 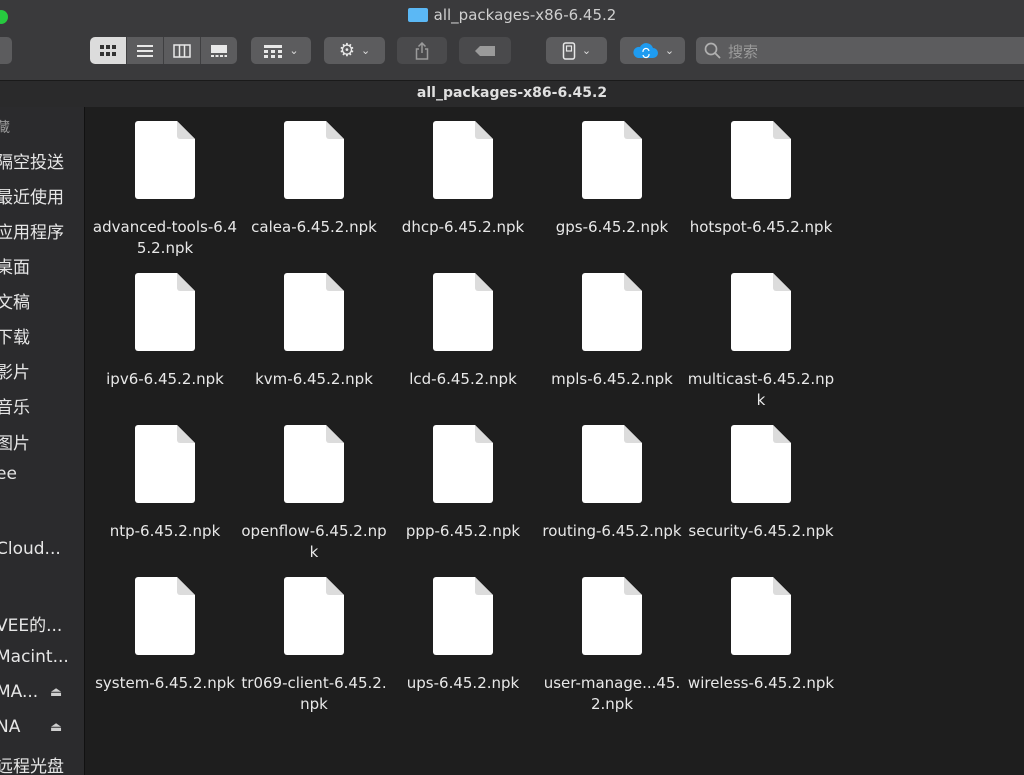 I want to click on file-name: openflow-6.45.2.npk, so click(x=314, y=541).